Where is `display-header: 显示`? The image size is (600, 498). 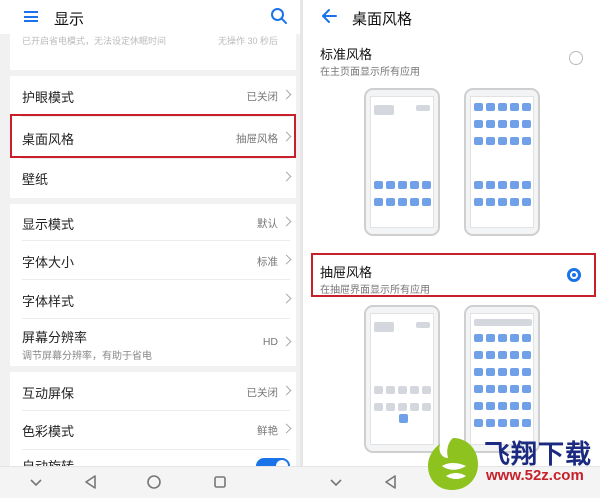
display-header: 显示 is located at coordinates (150, 17).